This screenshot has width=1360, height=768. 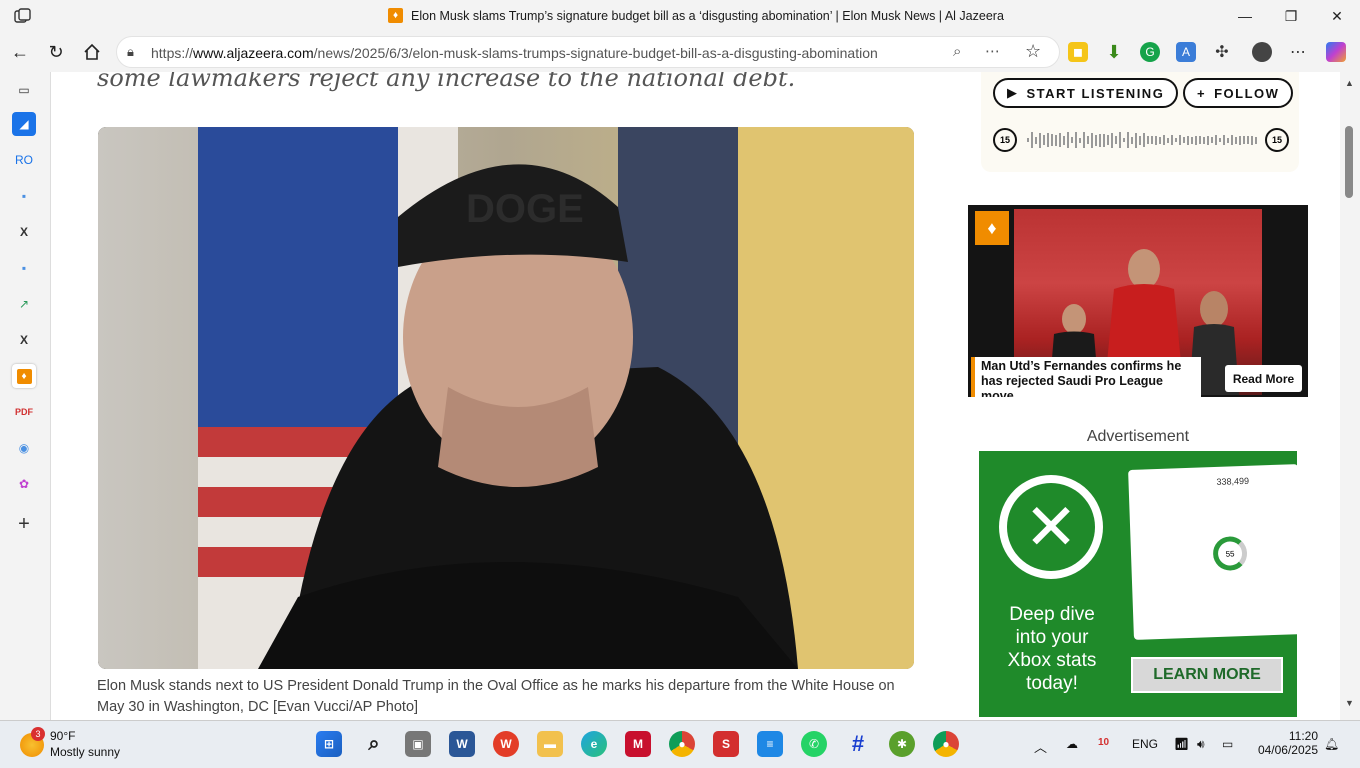 What do you see at coordinates (1288, 743) in the screenshot?
I see `clock: 11:20 04/06/2025` at bounding box center [1288, 743].